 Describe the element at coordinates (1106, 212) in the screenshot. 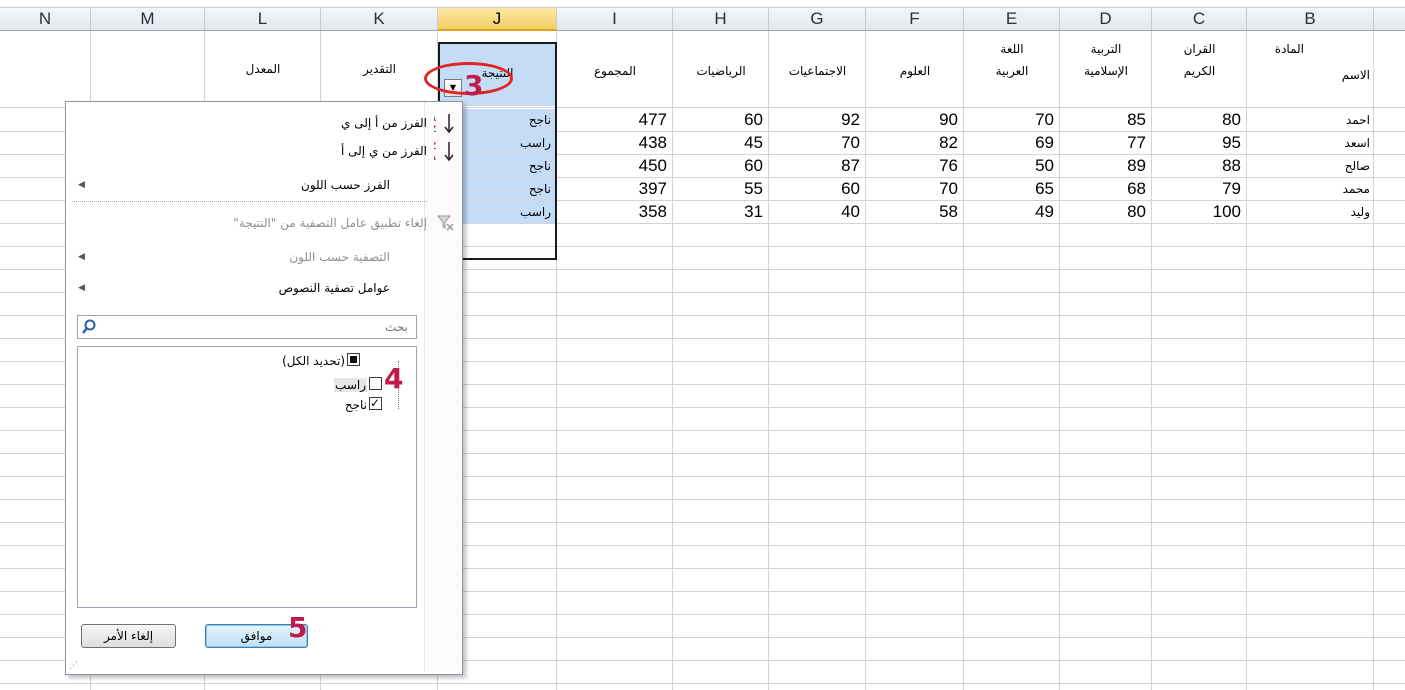

I see `cell-islamic: 80` at that location.